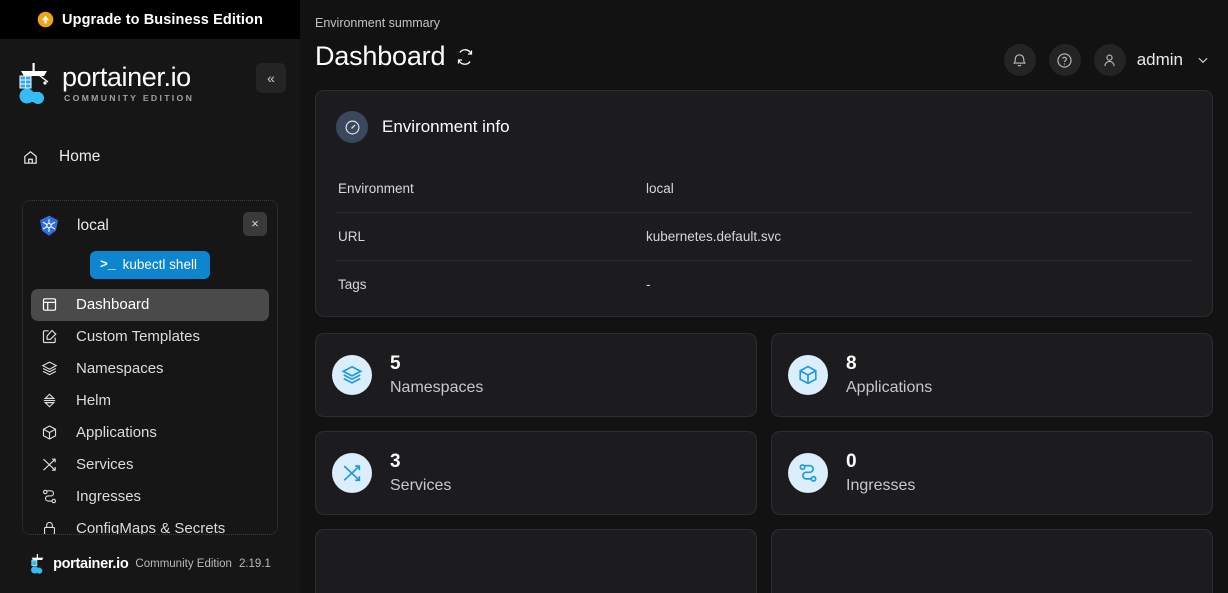  I want to click on avatar, so click(1109, 60).